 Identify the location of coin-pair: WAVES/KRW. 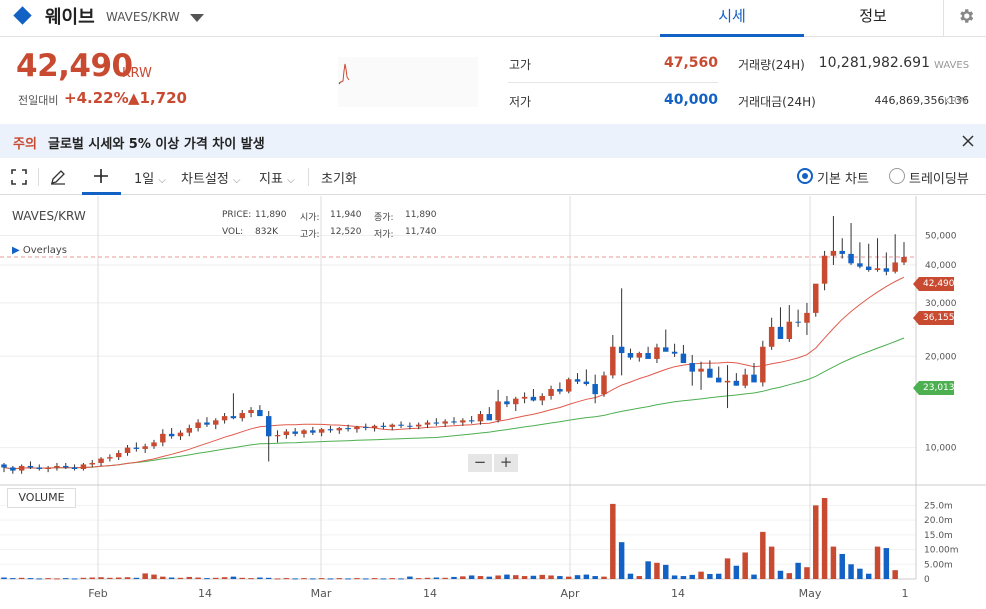
(143, 17).